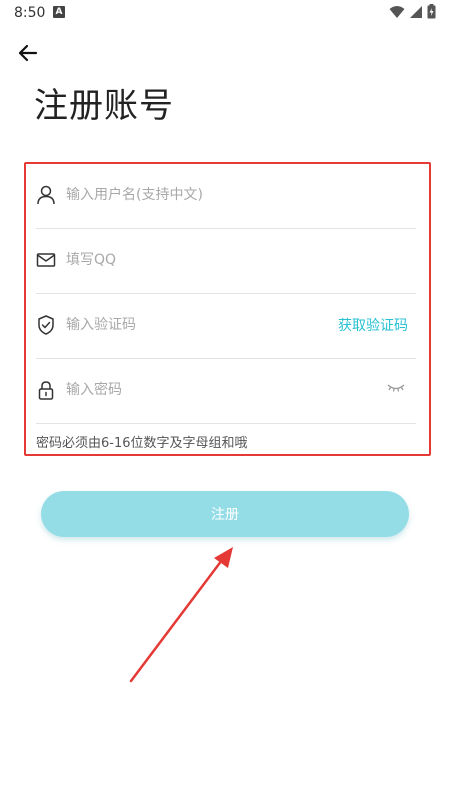 This screenshot has width=450, height=800. What do you see at coordinates (59, 12) in the screenshot?
I see `notification-icon: A` at bounding box center [59, 12].